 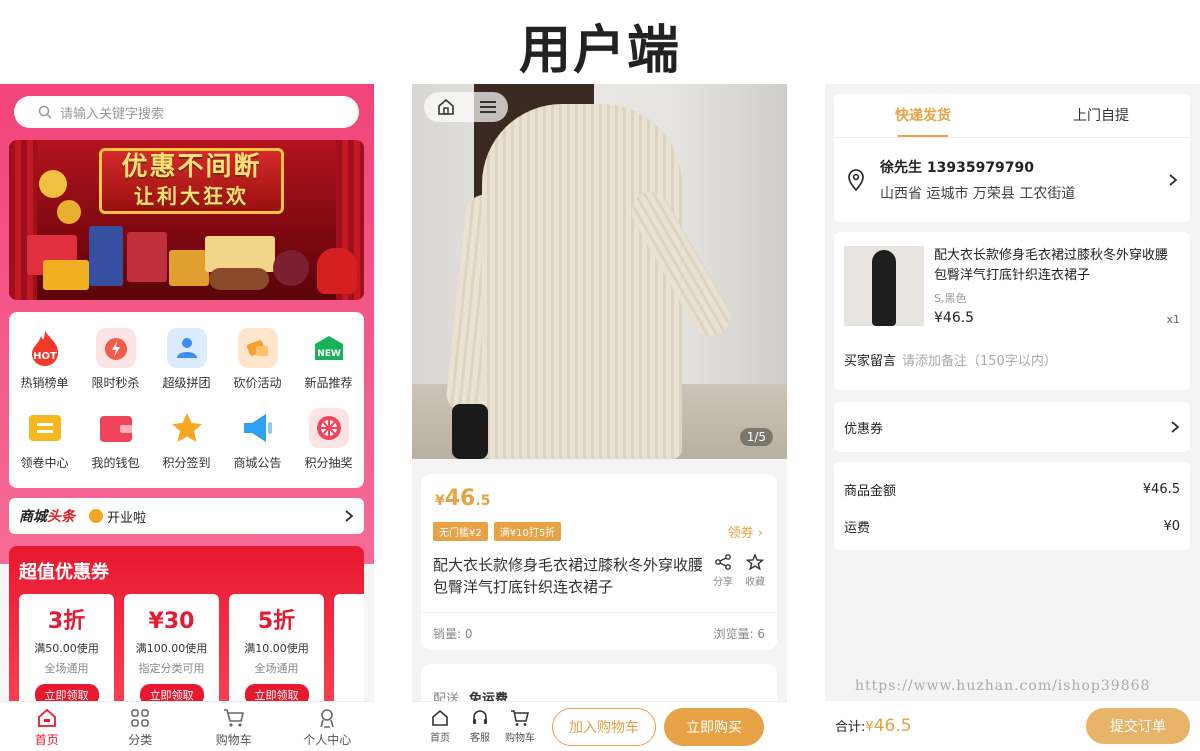 I want to click on grid-item-wallet: 我的钱包, so click(x=115, y=439).